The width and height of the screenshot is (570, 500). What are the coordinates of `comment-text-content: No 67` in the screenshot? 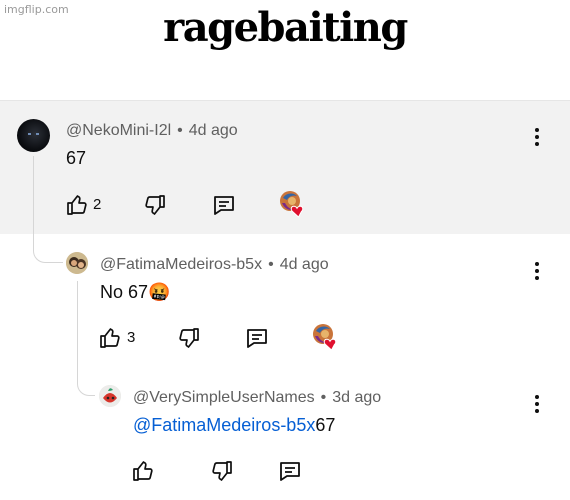 It's located at (124, 292).